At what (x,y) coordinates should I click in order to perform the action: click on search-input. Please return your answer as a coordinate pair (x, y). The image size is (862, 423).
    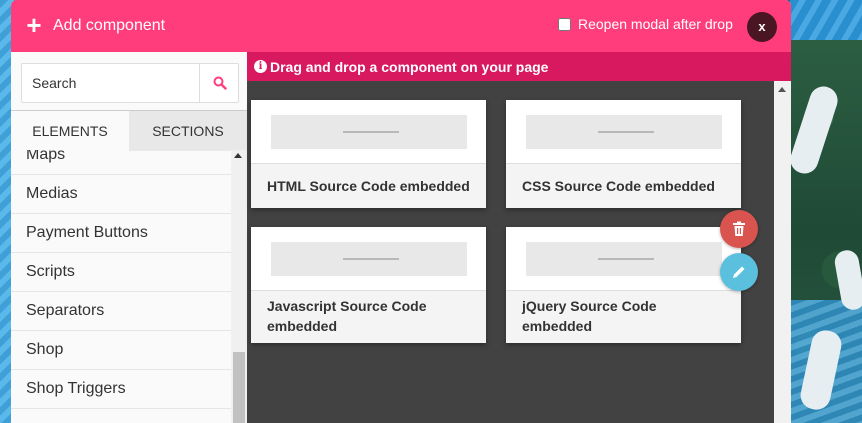
    Looking at the image, I should click on (110, 83).